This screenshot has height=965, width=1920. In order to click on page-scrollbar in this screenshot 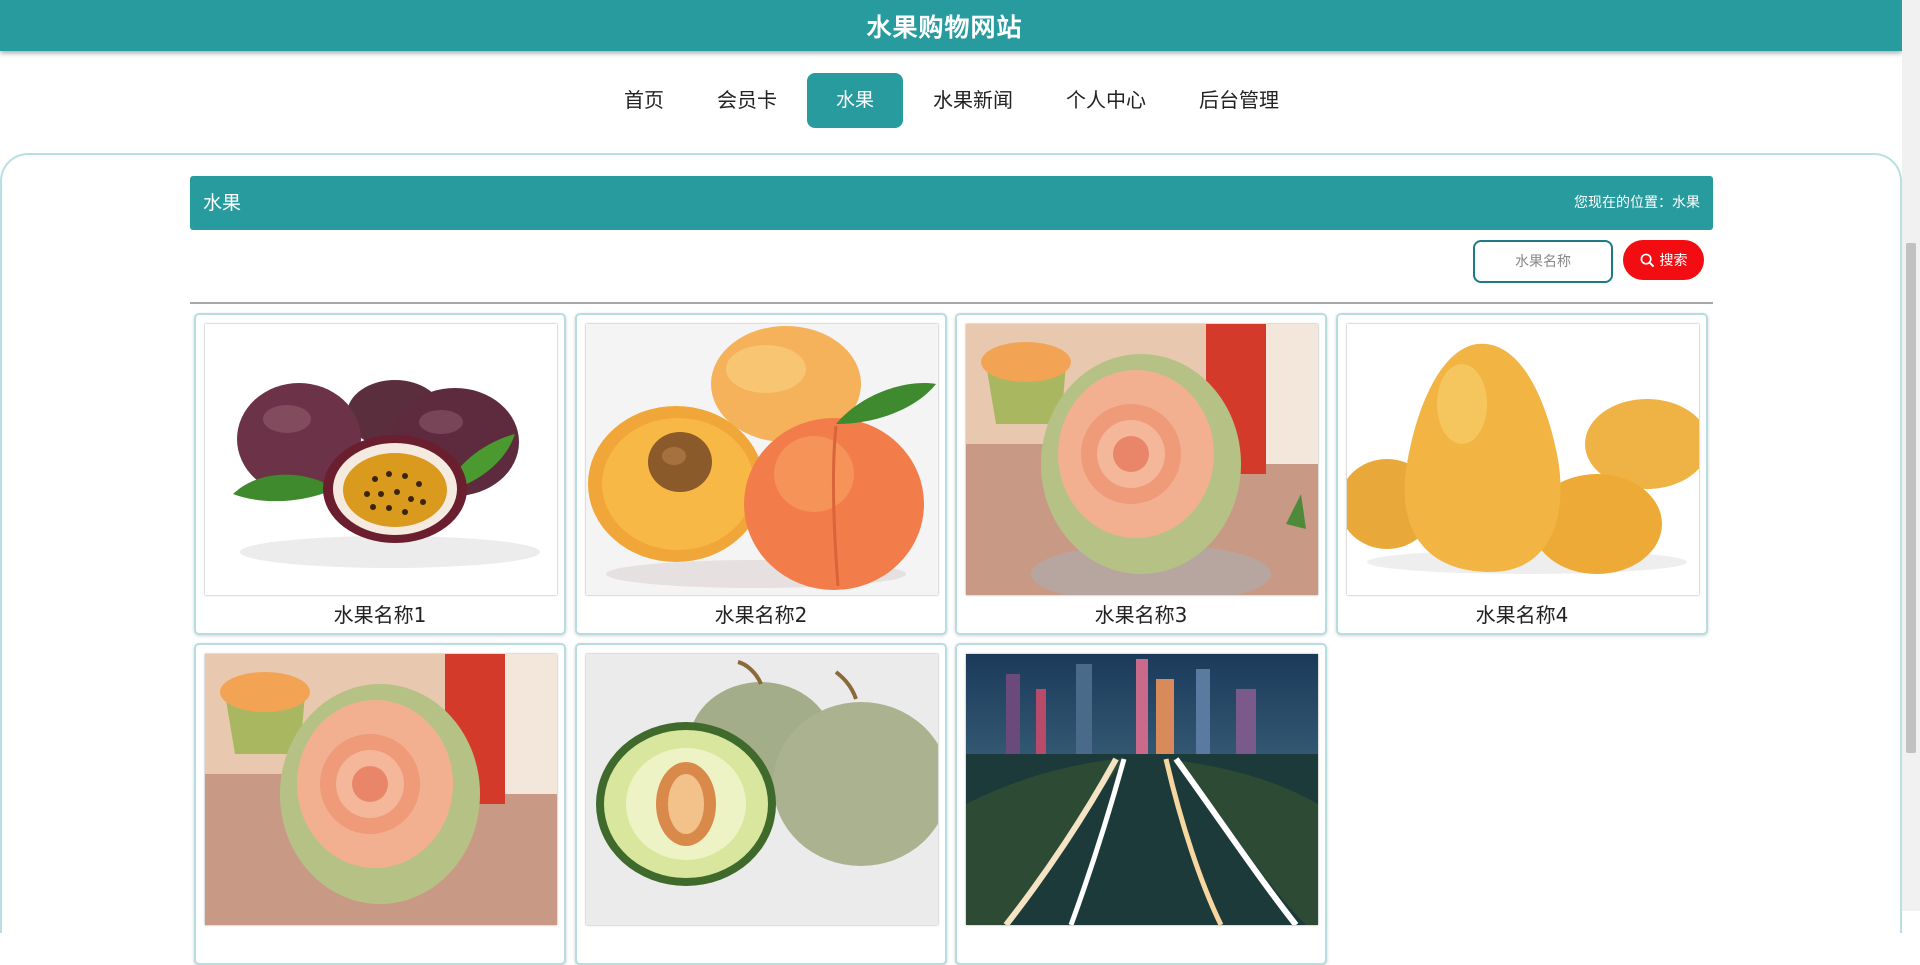, I will do `click(1911, 455)`.